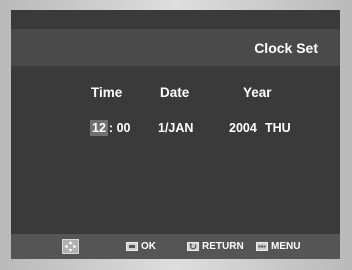  Describe the element at coordinates (286, 48) in the screenshot. I see `page-title: Clock Set` at that location.